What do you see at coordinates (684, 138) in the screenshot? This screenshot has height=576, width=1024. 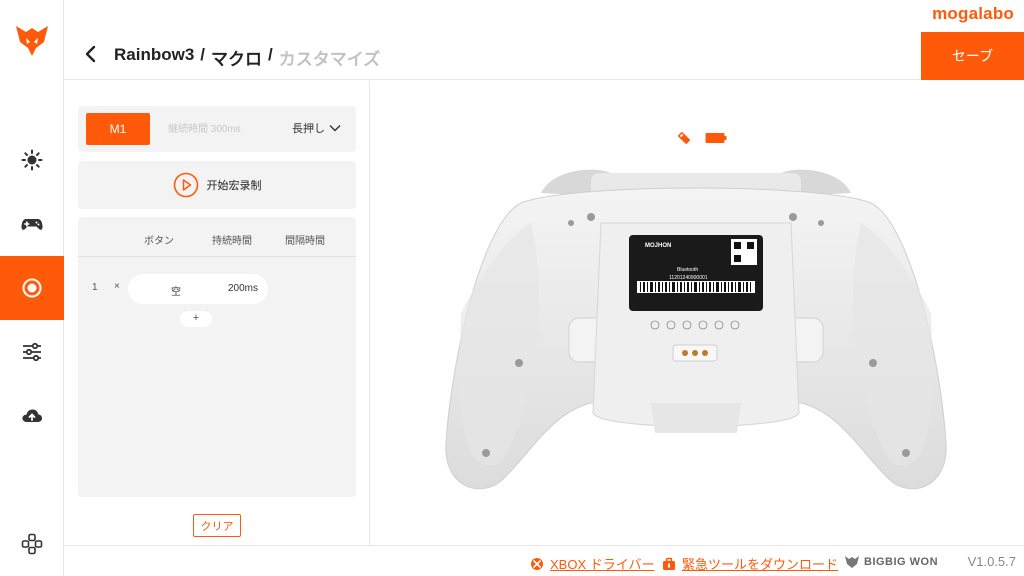 I see `usb-dongle-icon` at bounding box center [684, 138].